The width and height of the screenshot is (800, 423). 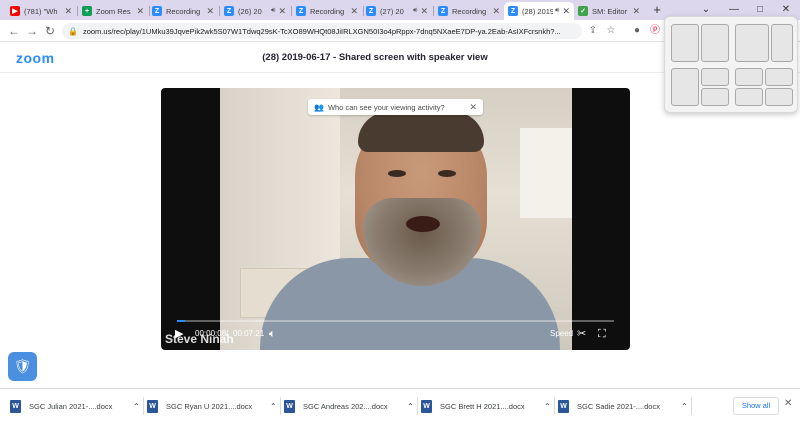 I want to click on progress-bar, so click(x=395, y=321).